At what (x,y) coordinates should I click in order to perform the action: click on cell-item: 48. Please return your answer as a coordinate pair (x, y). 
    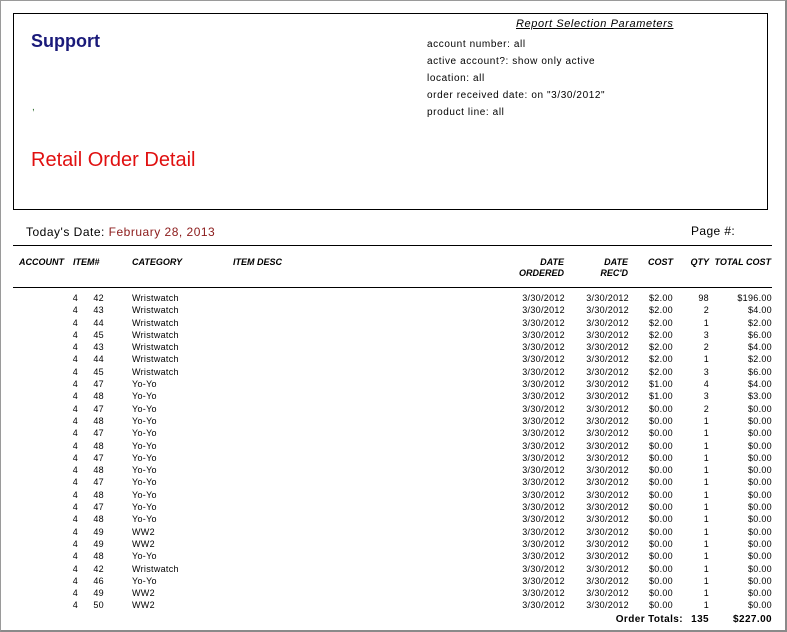
    Looking at the image, I should click on (98, 556).